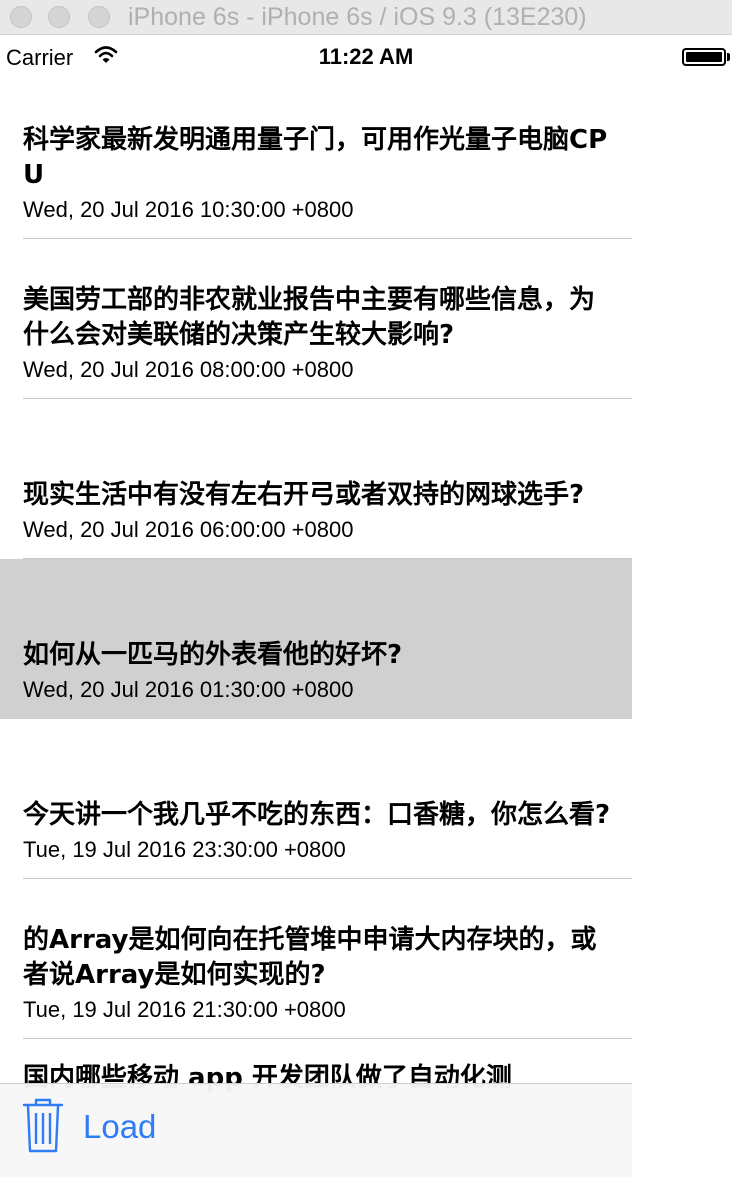 The width and height of the screenshot is (732, 1177). What do you see at coordinates (310, 957) in the screenshot?
I see `feed-row-title: 的Array是如何向在托管堆中申请大内存块的，或者说Array是如何实现的?` at bounding box center [310, 957].